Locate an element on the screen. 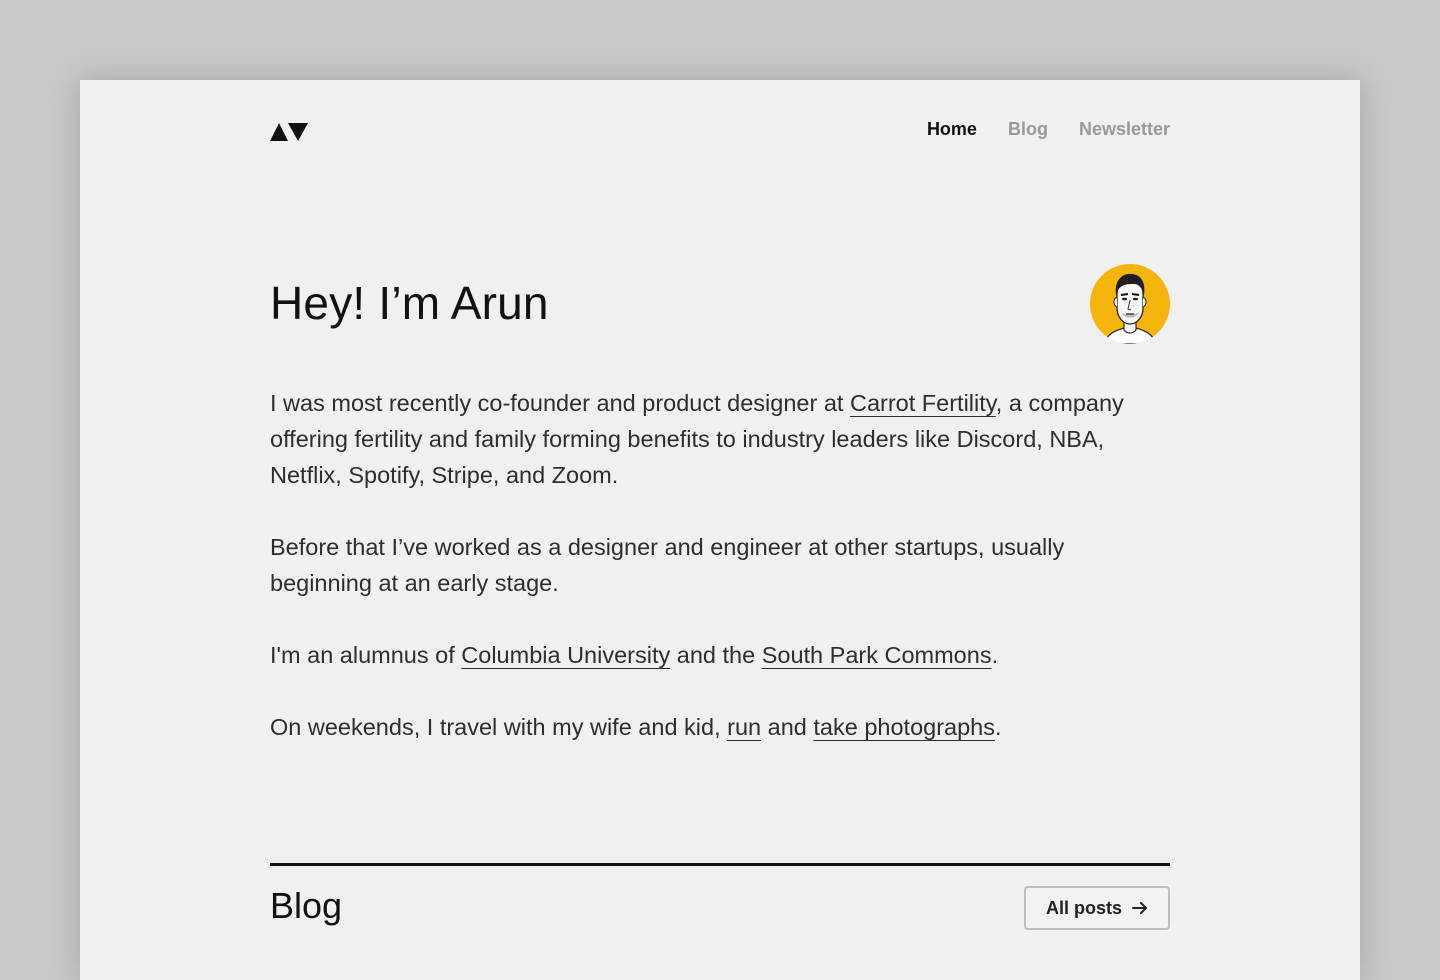  bio-text: and the is located at coordinates (716, 655).